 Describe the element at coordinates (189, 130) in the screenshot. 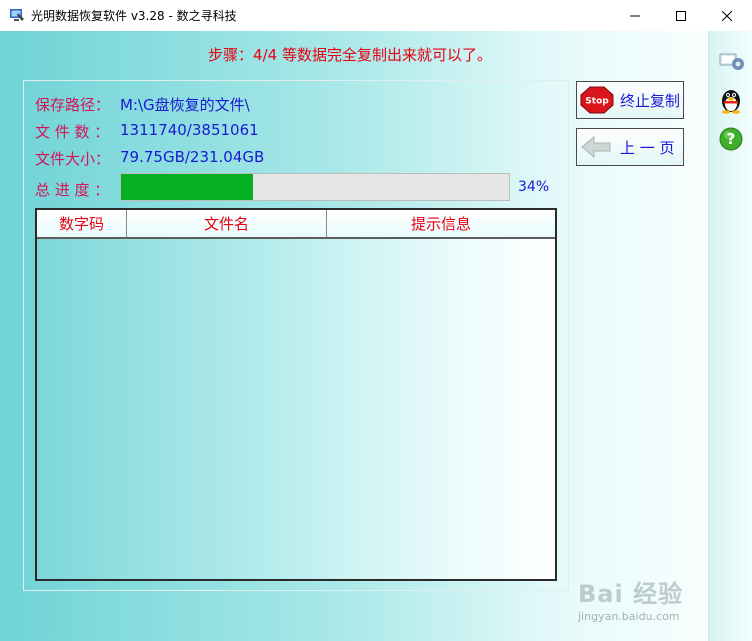

I see `file-count-value: 1311740/3851061` at that location.